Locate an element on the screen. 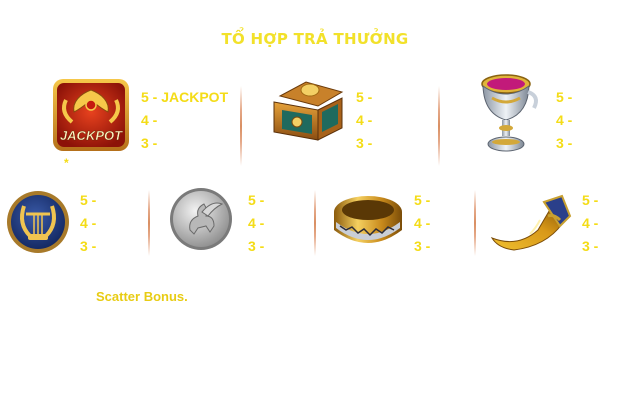  paytable-lyre: 5 - 4 - 3 - is located at coordinates (88, 223).